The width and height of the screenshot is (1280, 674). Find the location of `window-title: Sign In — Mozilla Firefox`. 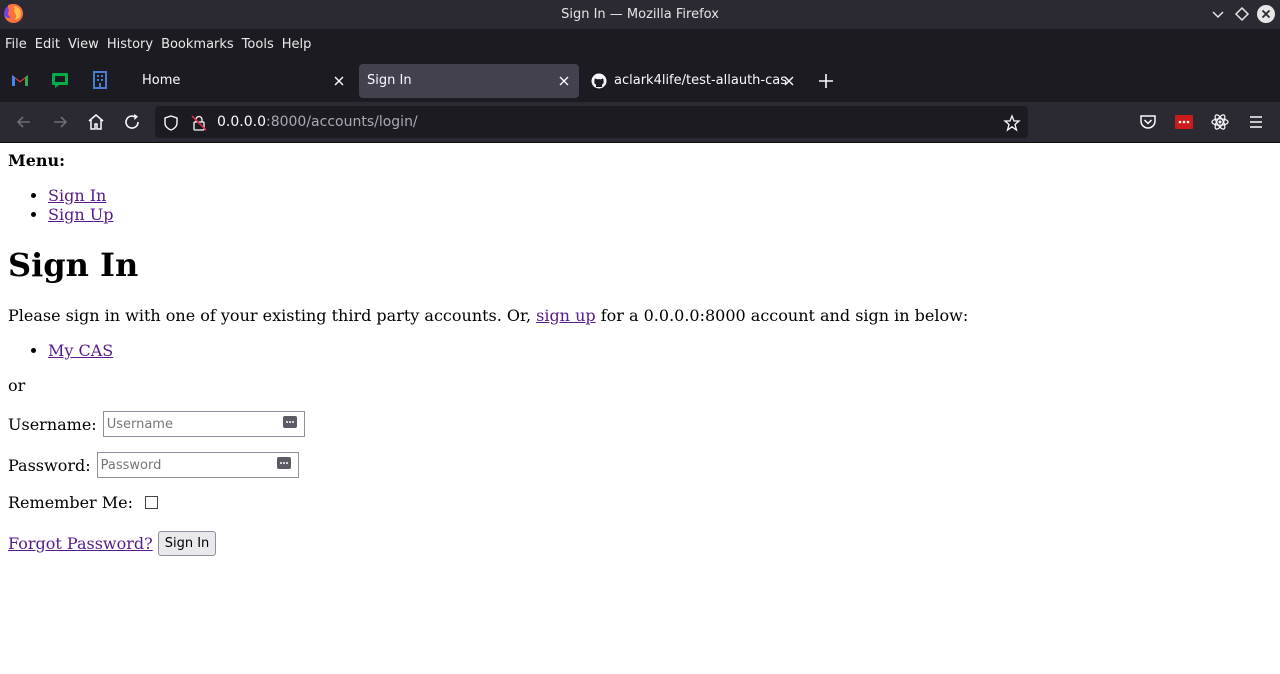

window-title: Sign In — Mozilla Firefox is located at coordinates (640, 14).